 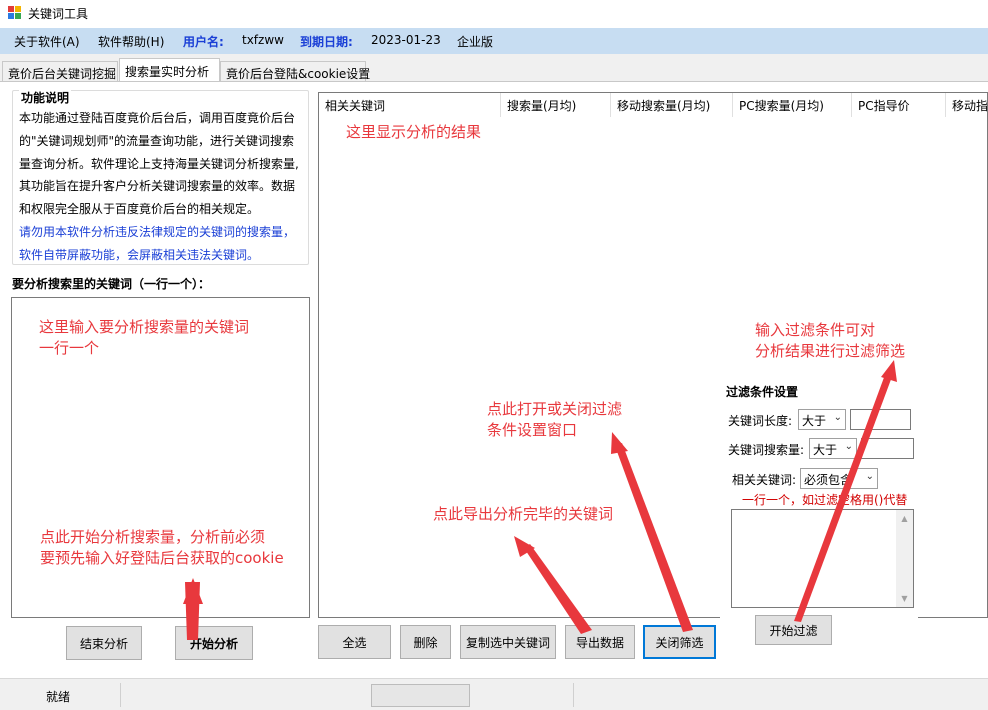 What do you see at coordinates (904, 598) in the screenshot?
I see `scroll-down-icon: ▼` at bounding box center [904, 598].